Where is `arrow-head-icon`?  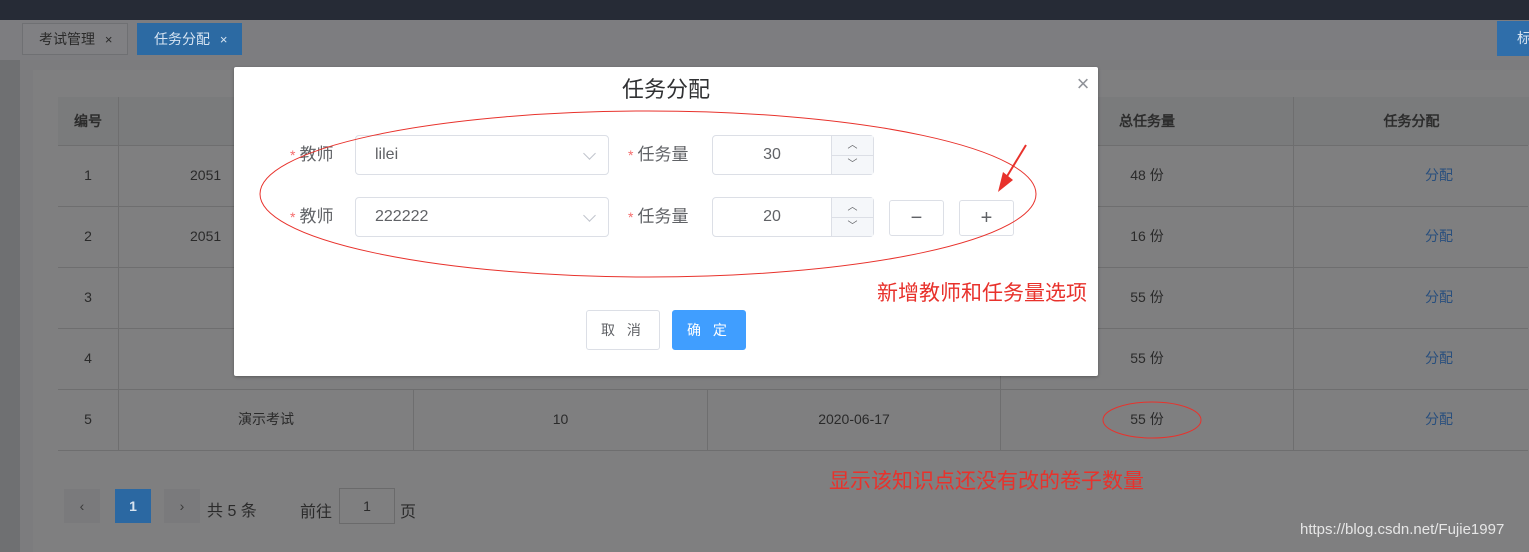
arrow-head-icon is located at coordinates (1005, 182).